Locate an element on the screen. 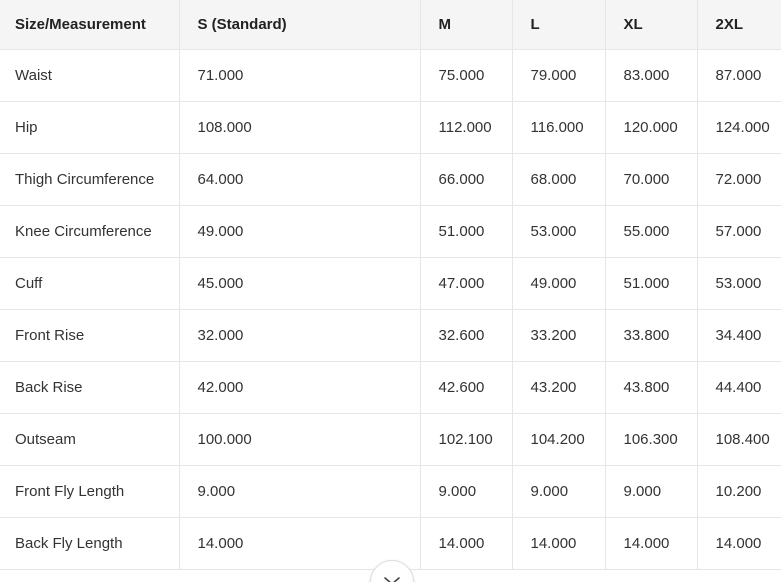 This screenshot has width=781, height=582. table-row: Cuff 45.000 47.000 49.000 51.000 53.000 is located at coordinates (390, 283).